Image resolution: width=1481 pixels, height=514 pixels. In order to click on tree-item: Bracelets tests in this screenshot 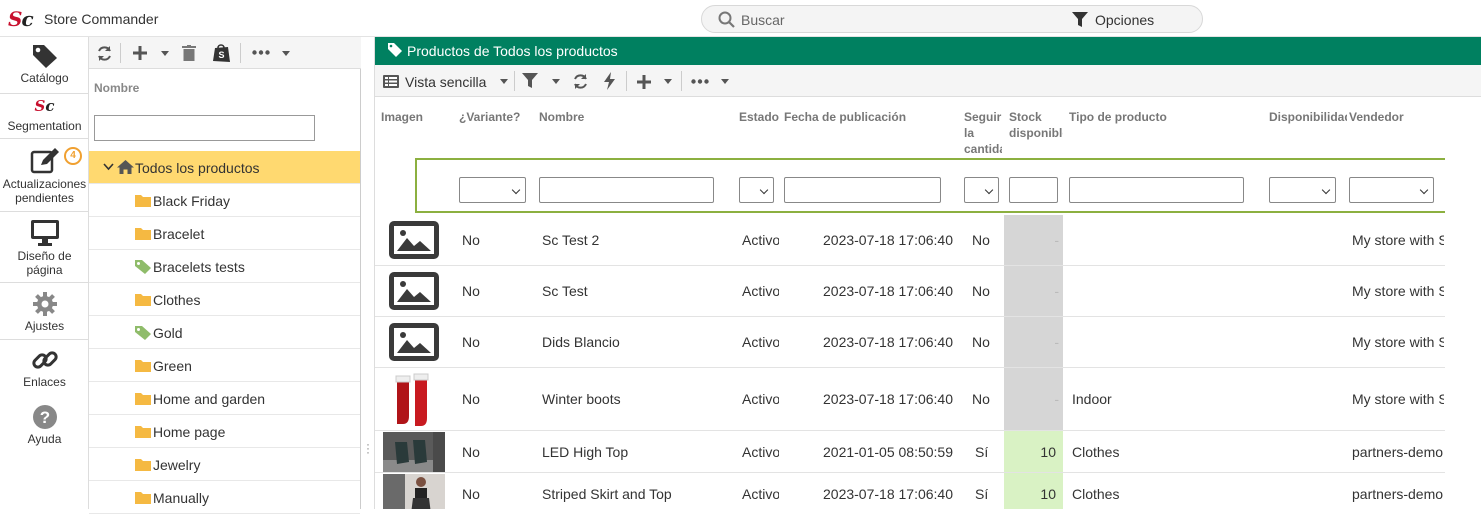, I will do `click(224, 266)`.